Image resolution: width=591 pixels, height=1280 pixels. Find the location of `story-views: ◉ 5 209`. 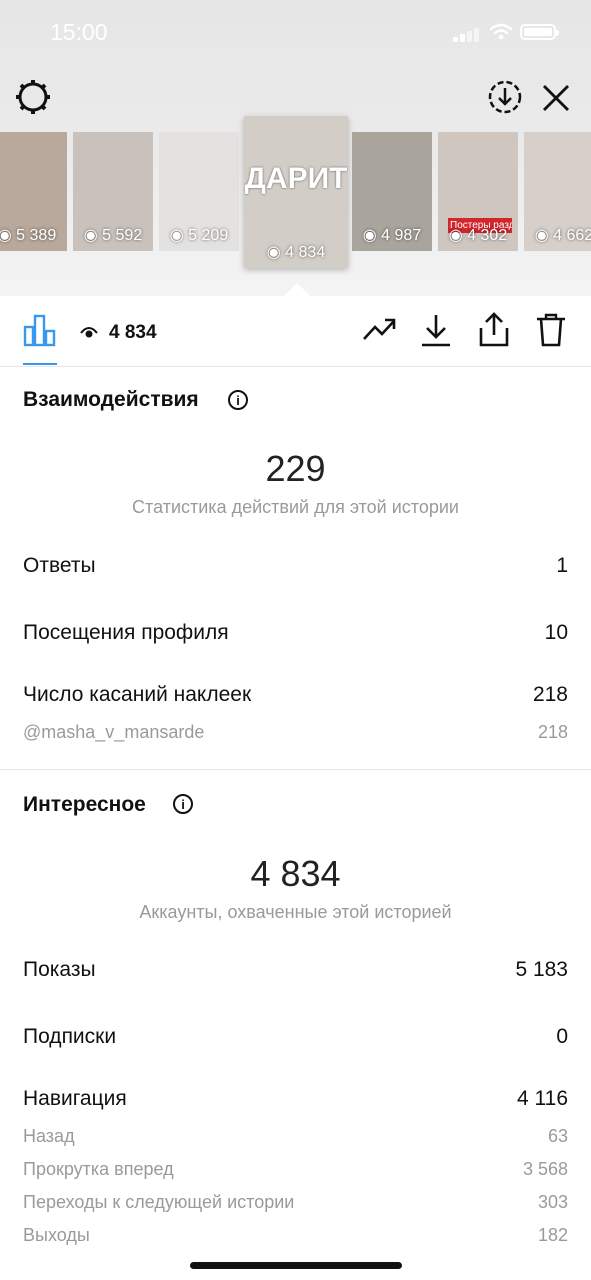

story-views: ◉ 5 209 is located at coordinates (199, 235).